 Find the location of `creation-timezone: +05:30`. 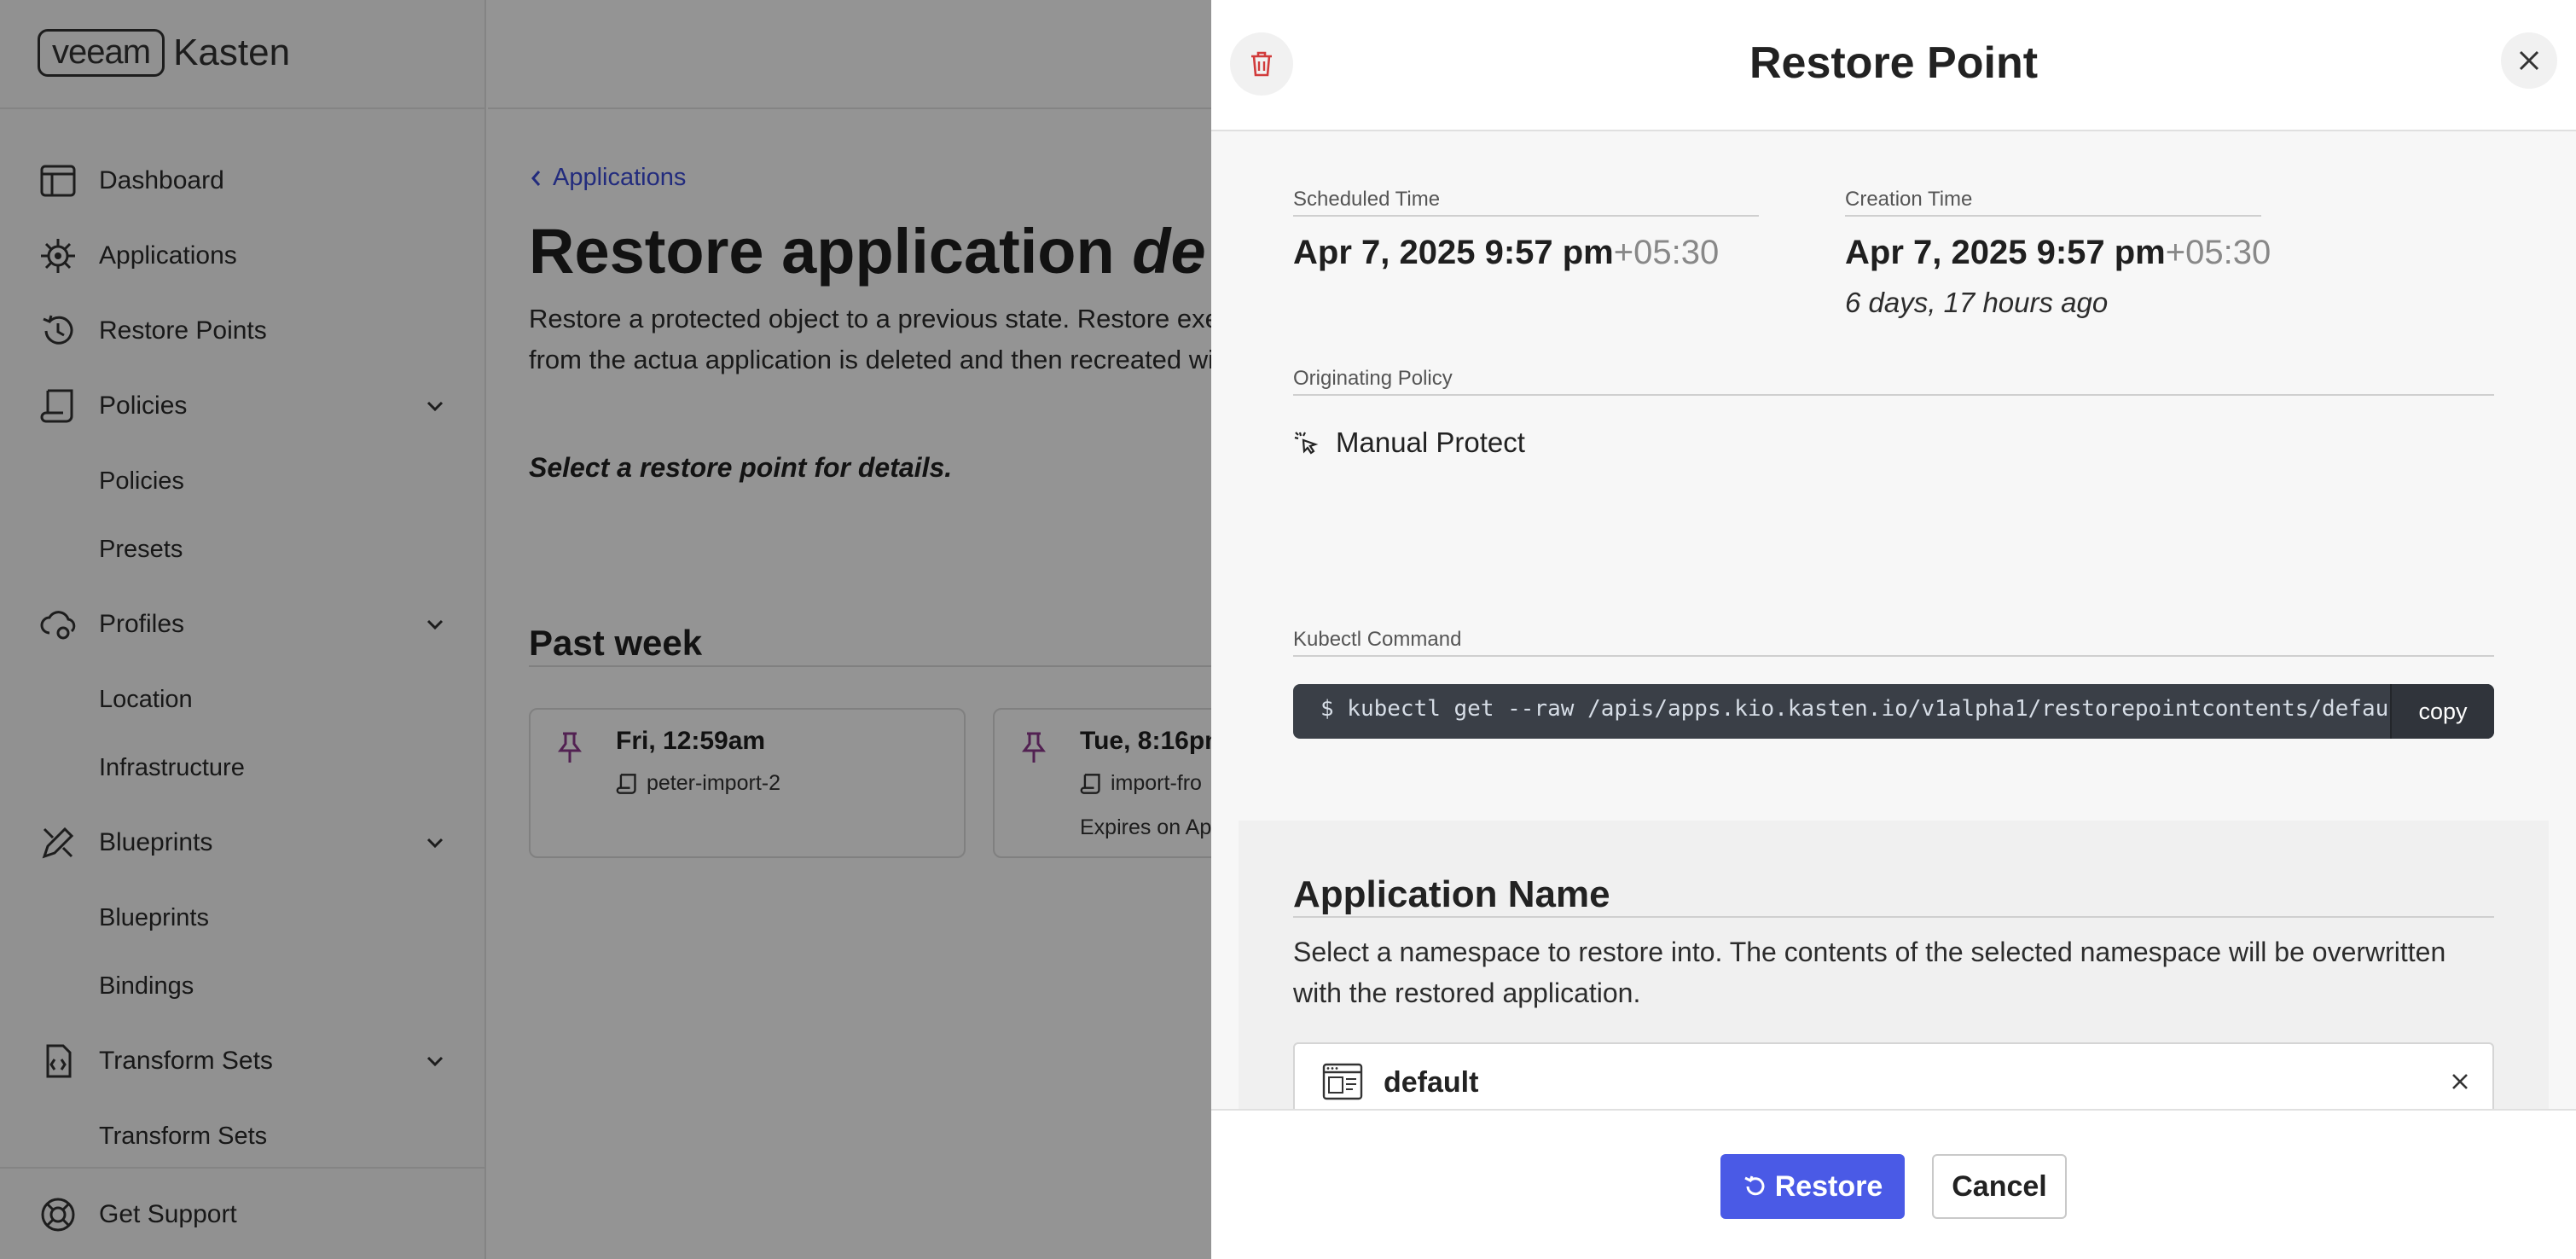

creation-timezone: +05:30 is located at coordinates (2218, 252).